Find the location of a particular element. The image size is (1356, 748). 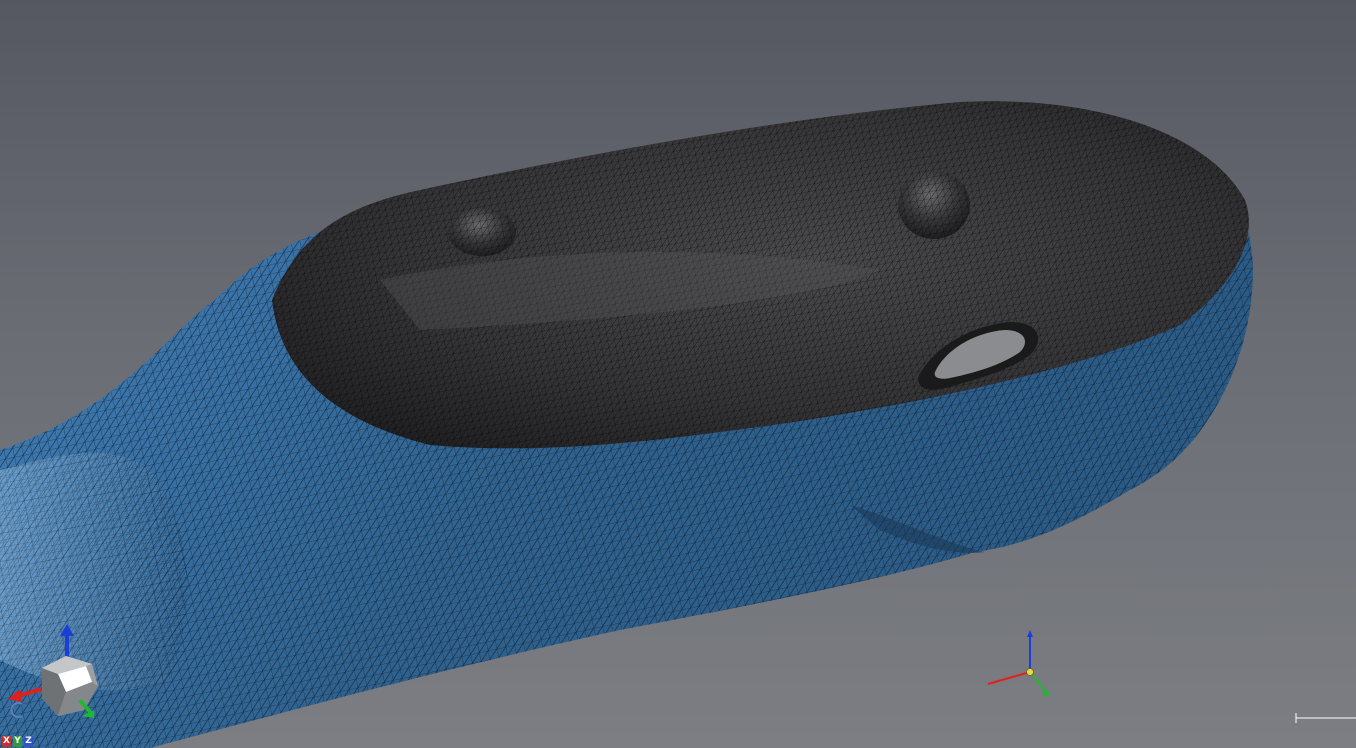

view-cube-body is located at coordinates (70, 686).